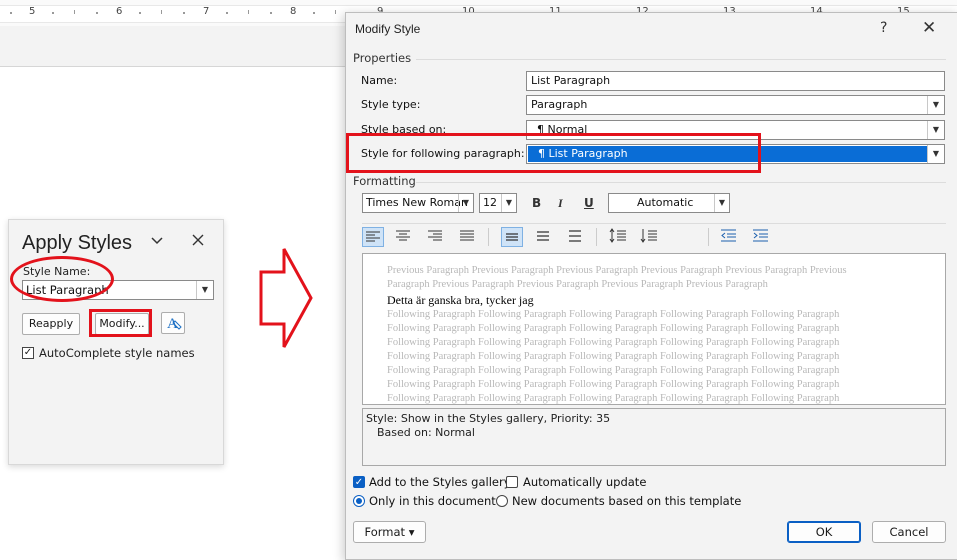 The width and height of the screenshot is (957, 560). I want to click on bold-button: B, so click(536, 203).